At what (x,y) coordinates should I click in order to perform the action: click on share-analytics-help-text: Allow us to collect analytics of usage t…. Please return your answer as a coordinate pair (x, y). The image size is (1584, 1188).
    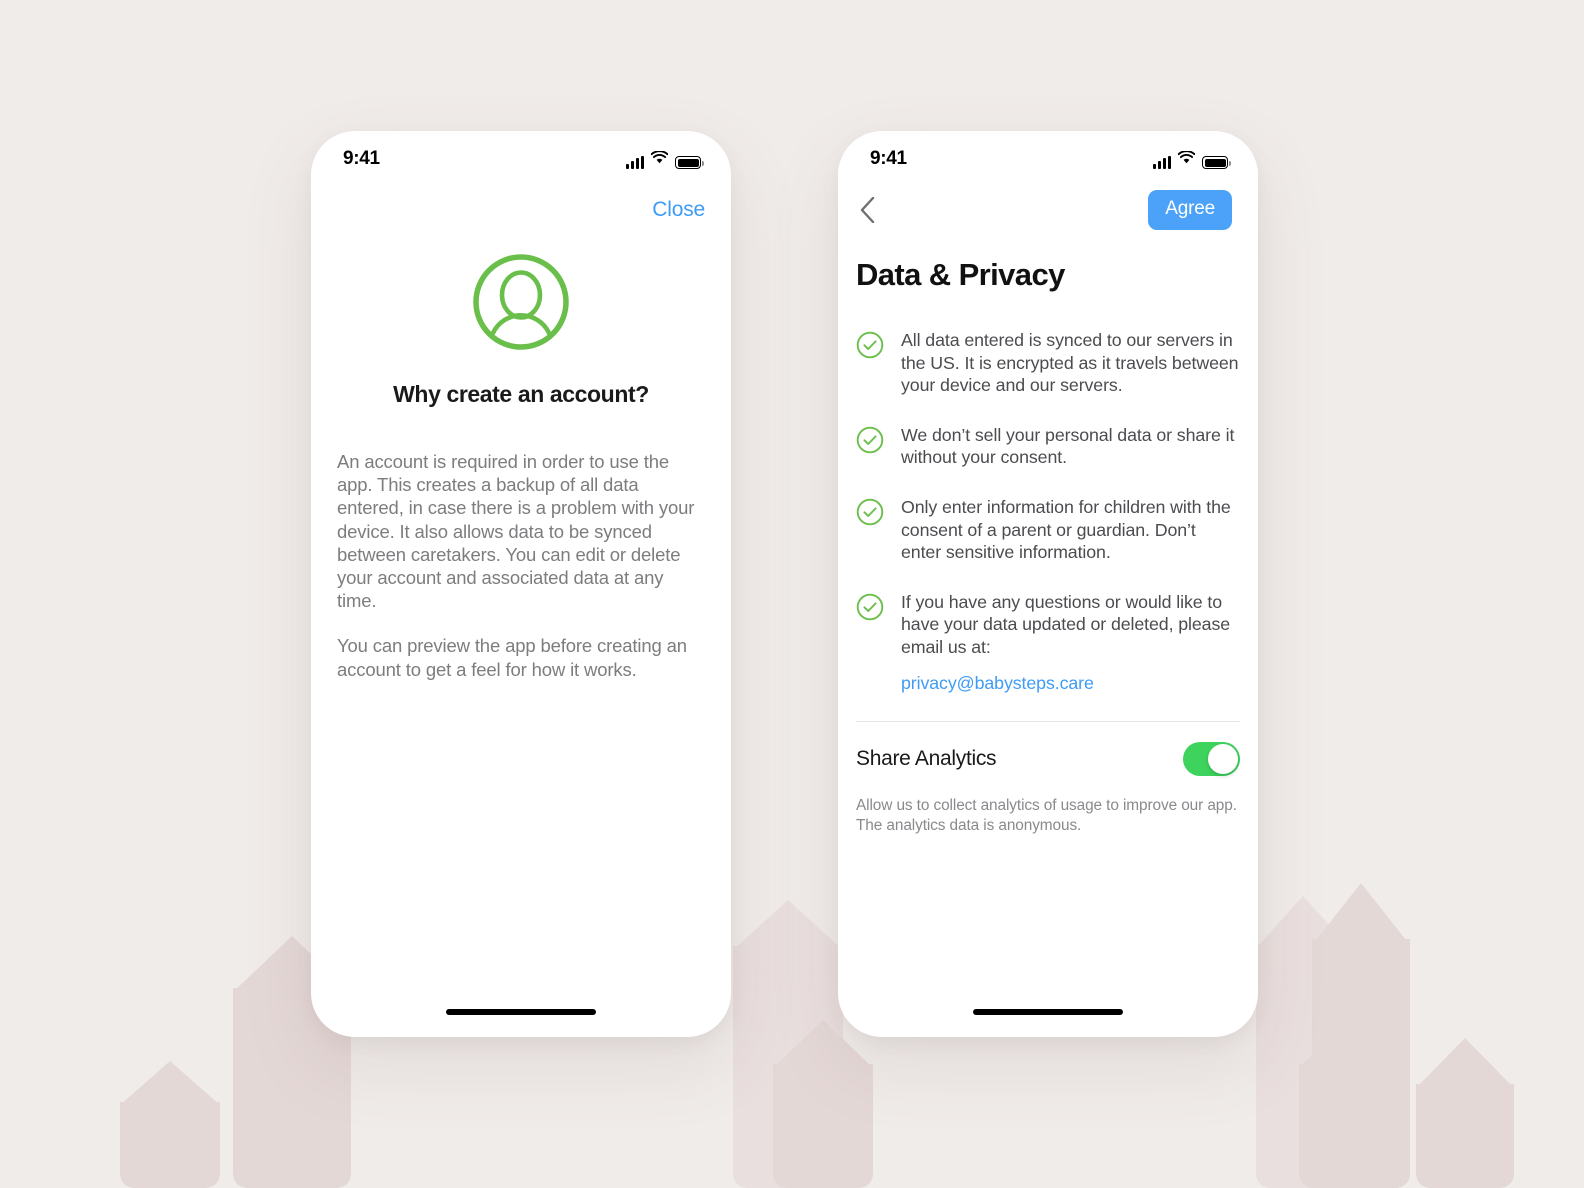
    Looking at the image, I should click on (1046, 815).